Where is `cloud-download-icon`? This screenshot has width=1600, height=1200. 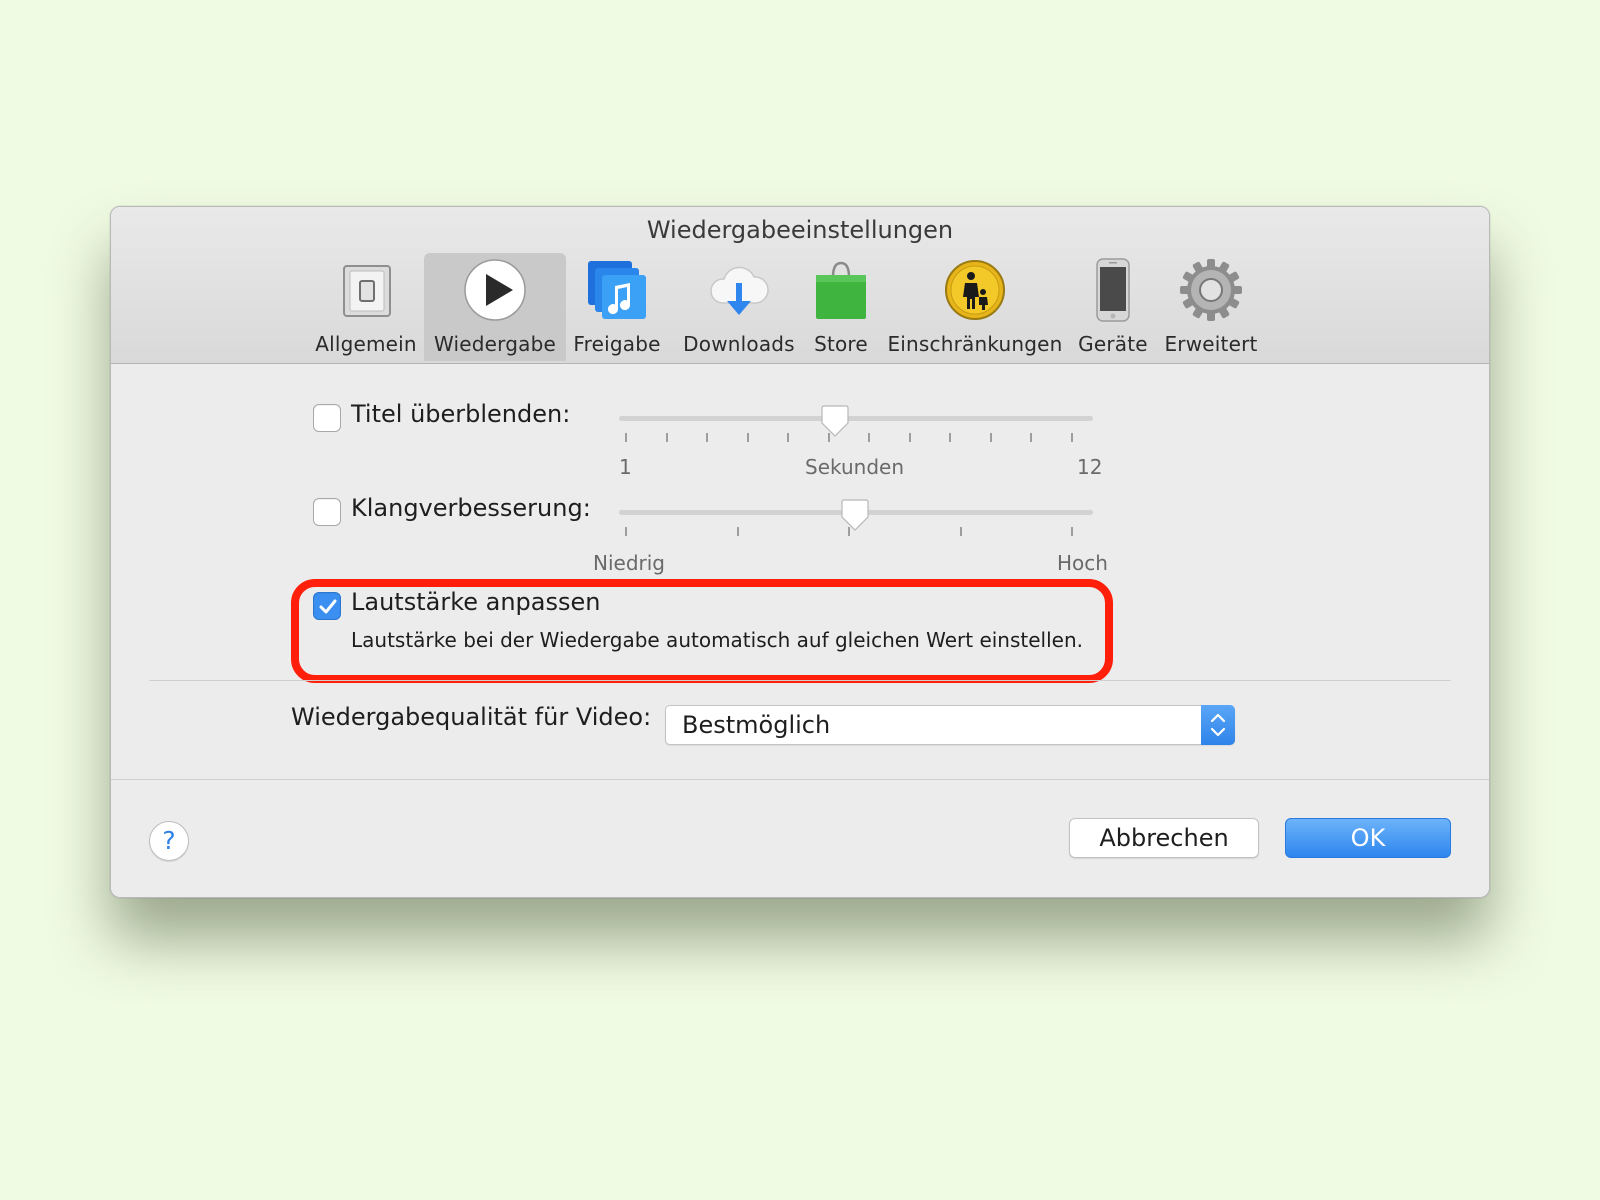
cloud-download-icon is located at coordinates (739, 290).